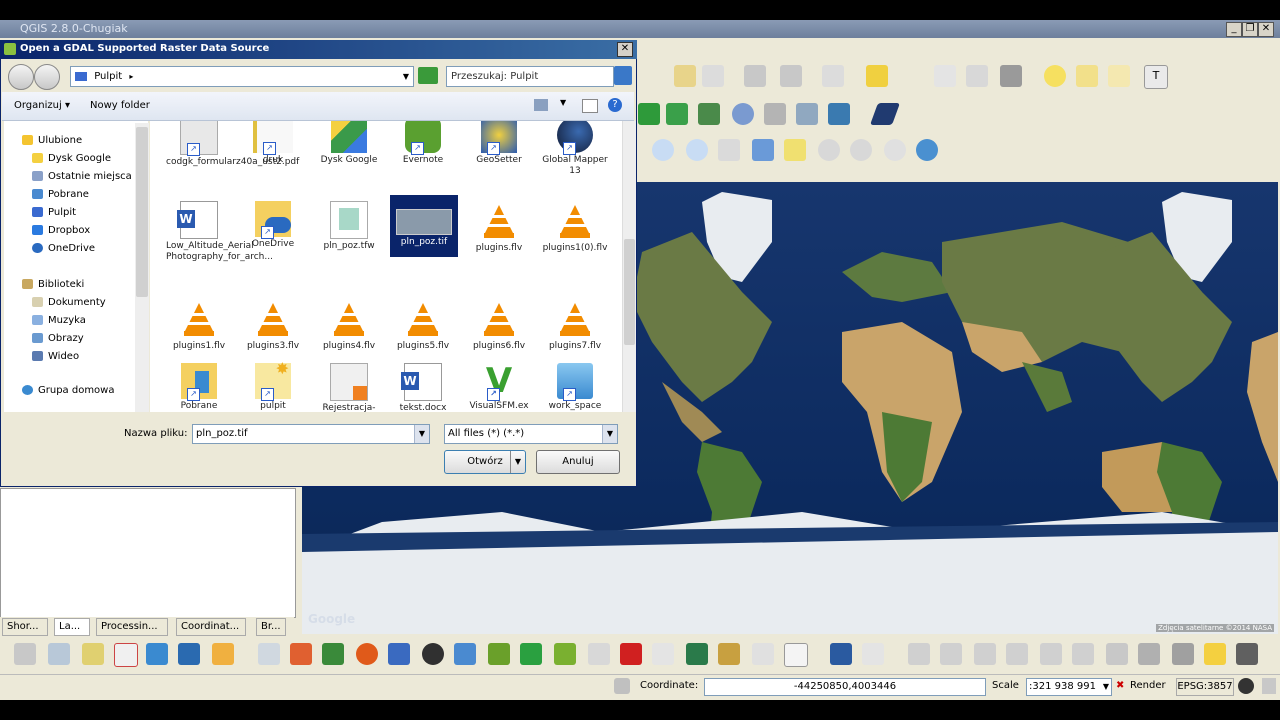  Describe the element at coordinates (1266, 29) in the screenshot. I see `close-button: ✕` at that location.